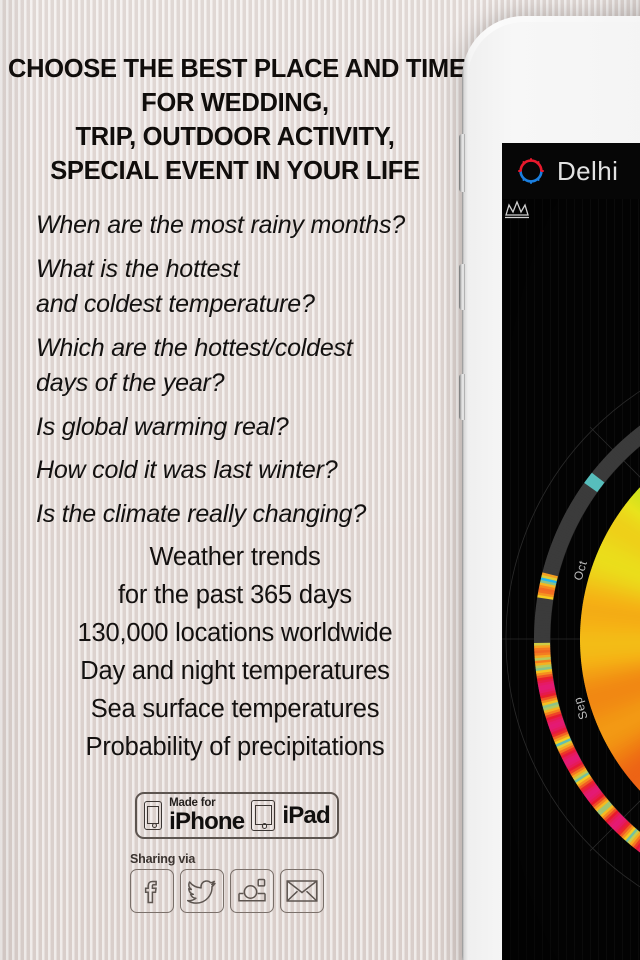 The image size is (640, 960). What do you see at coordinates (162, 426) in the screenshot?
I see `question-item: Is global warming real?` at bounding box center [162, 426].